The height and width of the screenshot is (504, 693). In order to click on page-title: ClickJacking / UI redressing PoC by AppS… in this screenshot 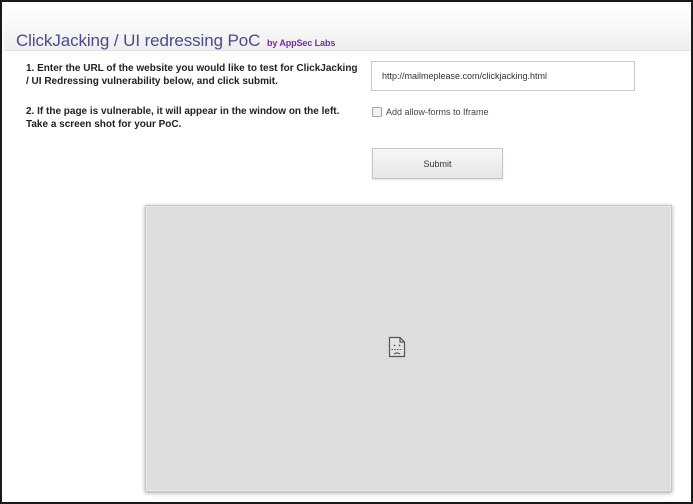, I will do `click(175, 41)`.